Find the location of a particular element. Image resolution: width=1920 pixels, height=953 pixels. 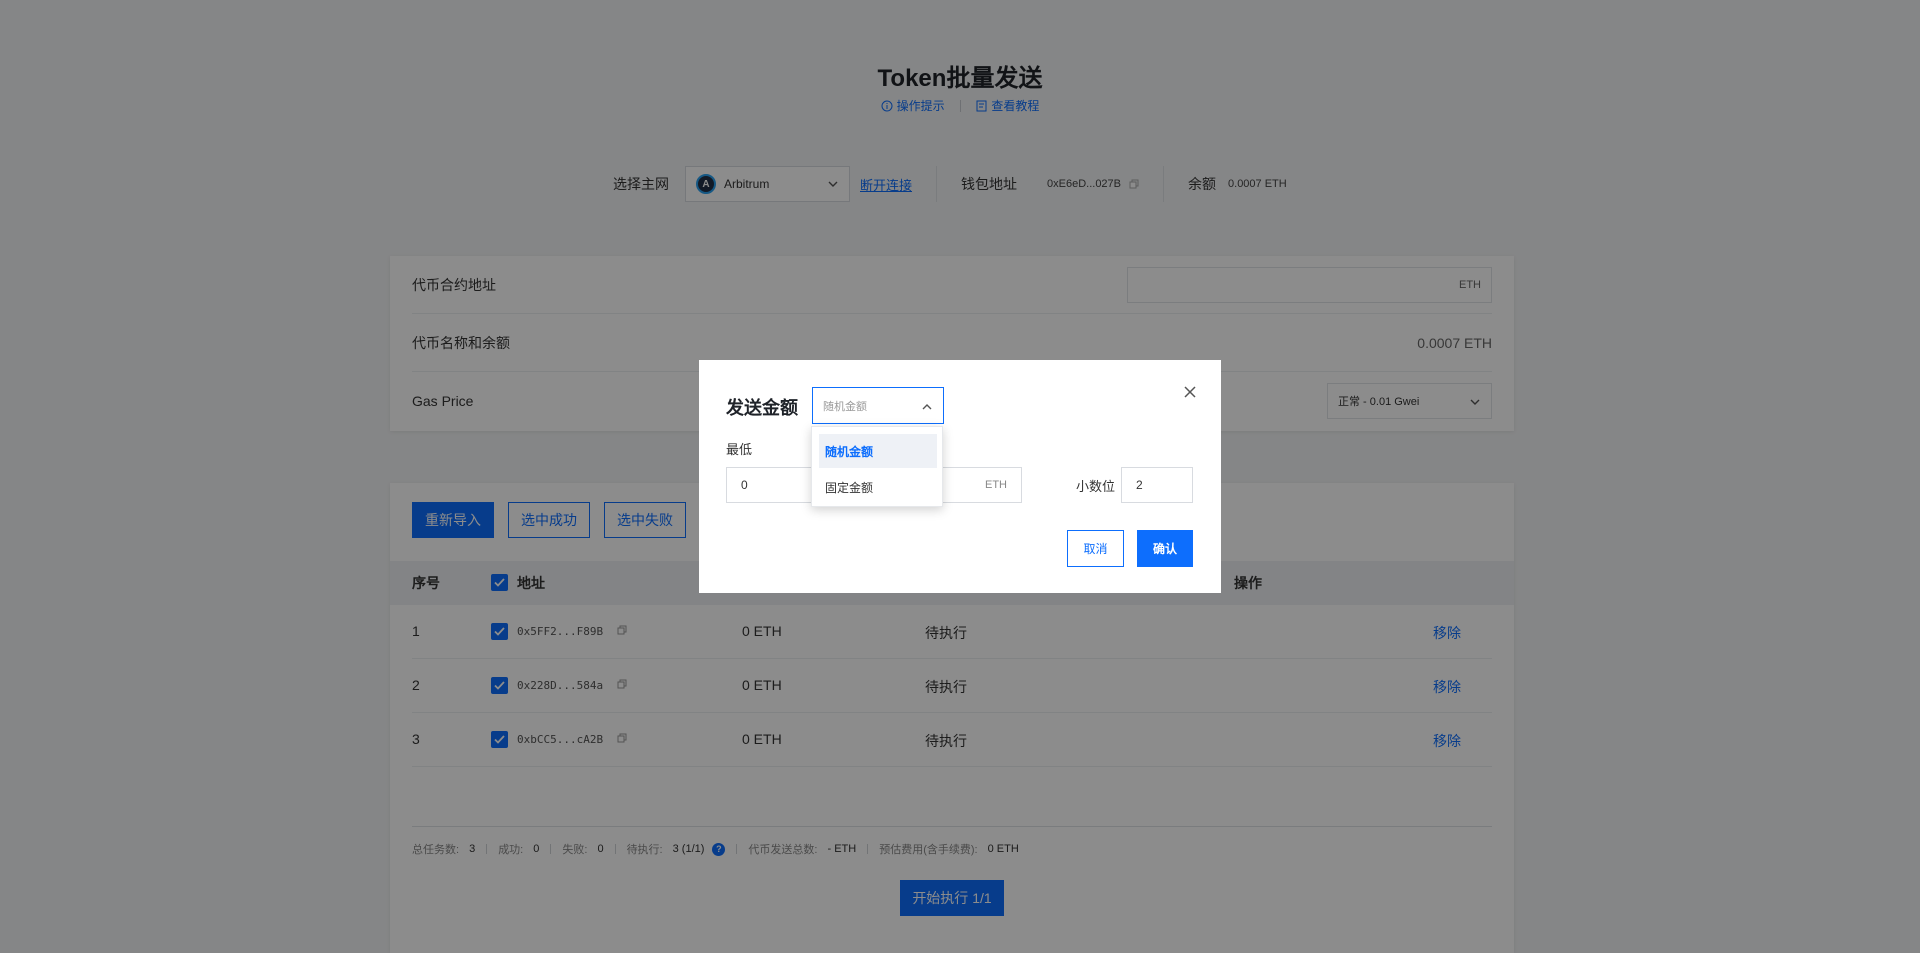

amount-type-placeholder: 随机金额 is located at coordinates (845, 406).